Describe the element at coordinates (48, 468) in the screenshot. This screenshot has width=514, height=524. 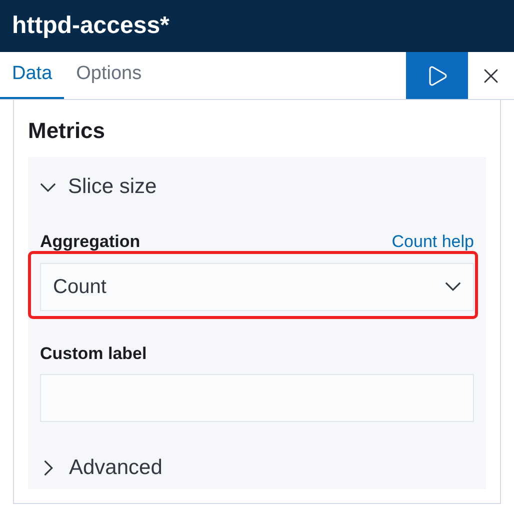
I see `chevron-right-icon` at that location.